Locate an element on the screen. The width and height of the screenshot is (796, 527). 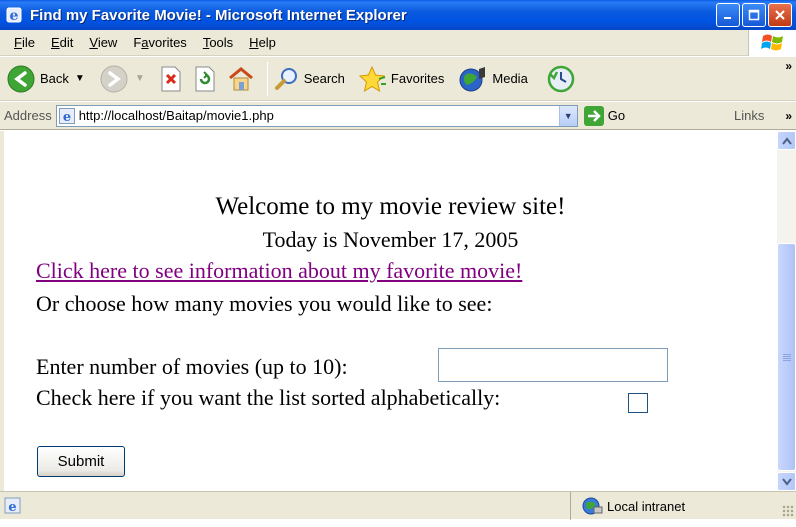
status-page-icon: e is located at coordinates (12, 506).